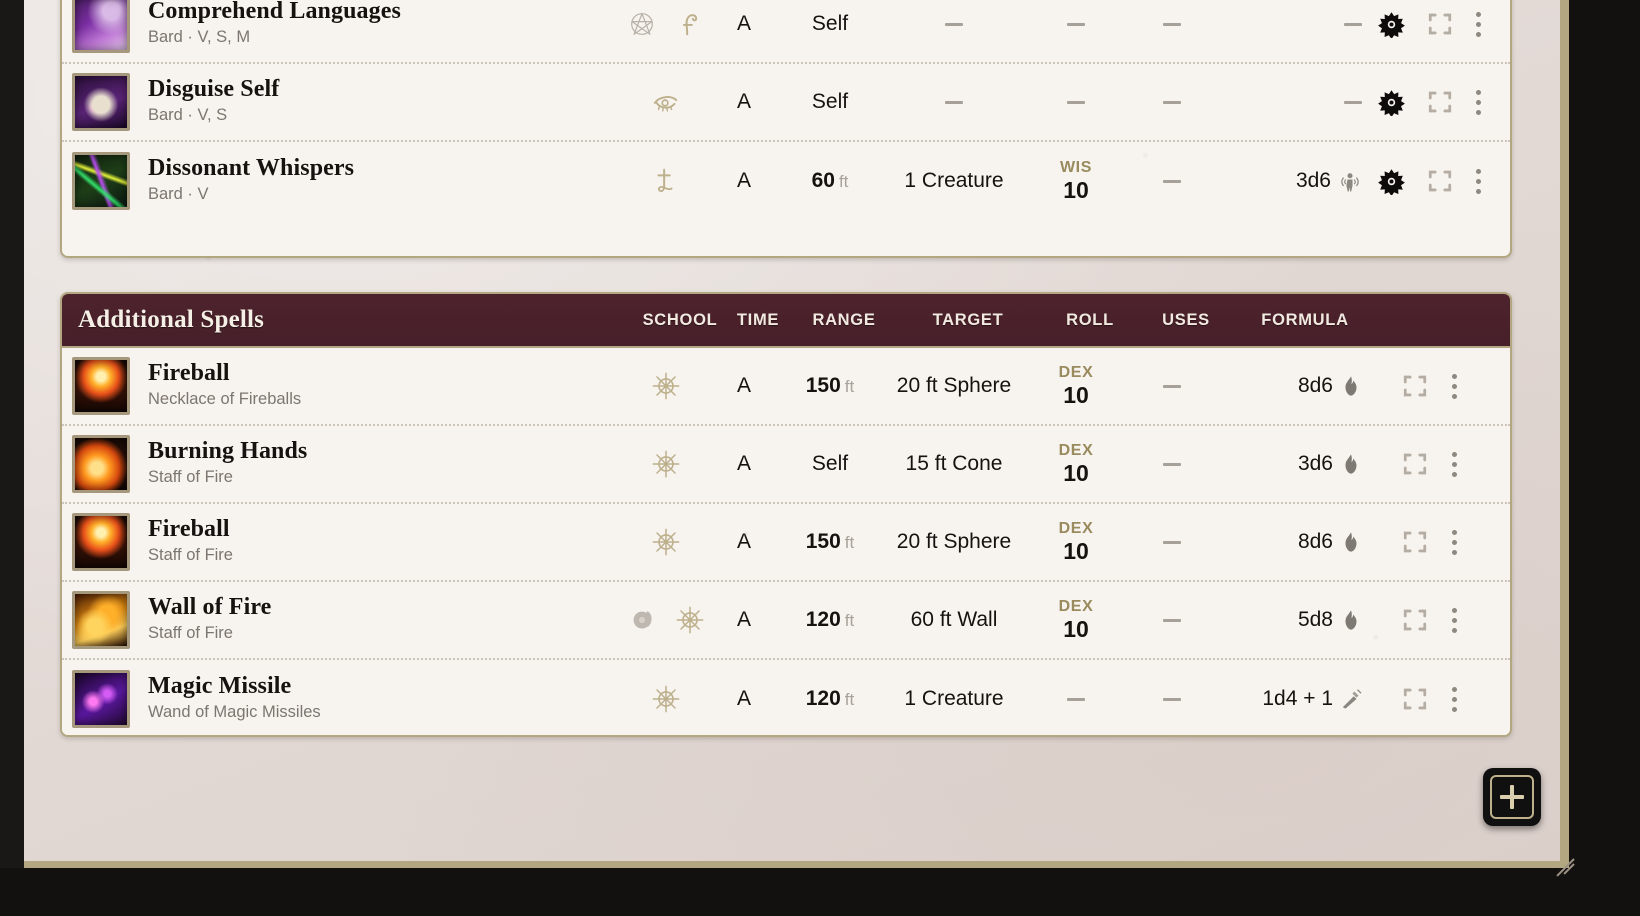  What do you see at coordinates (642, 24) in the screenshot?
I see `ritual-pentacle-icon` at bounding box center [642, 24].